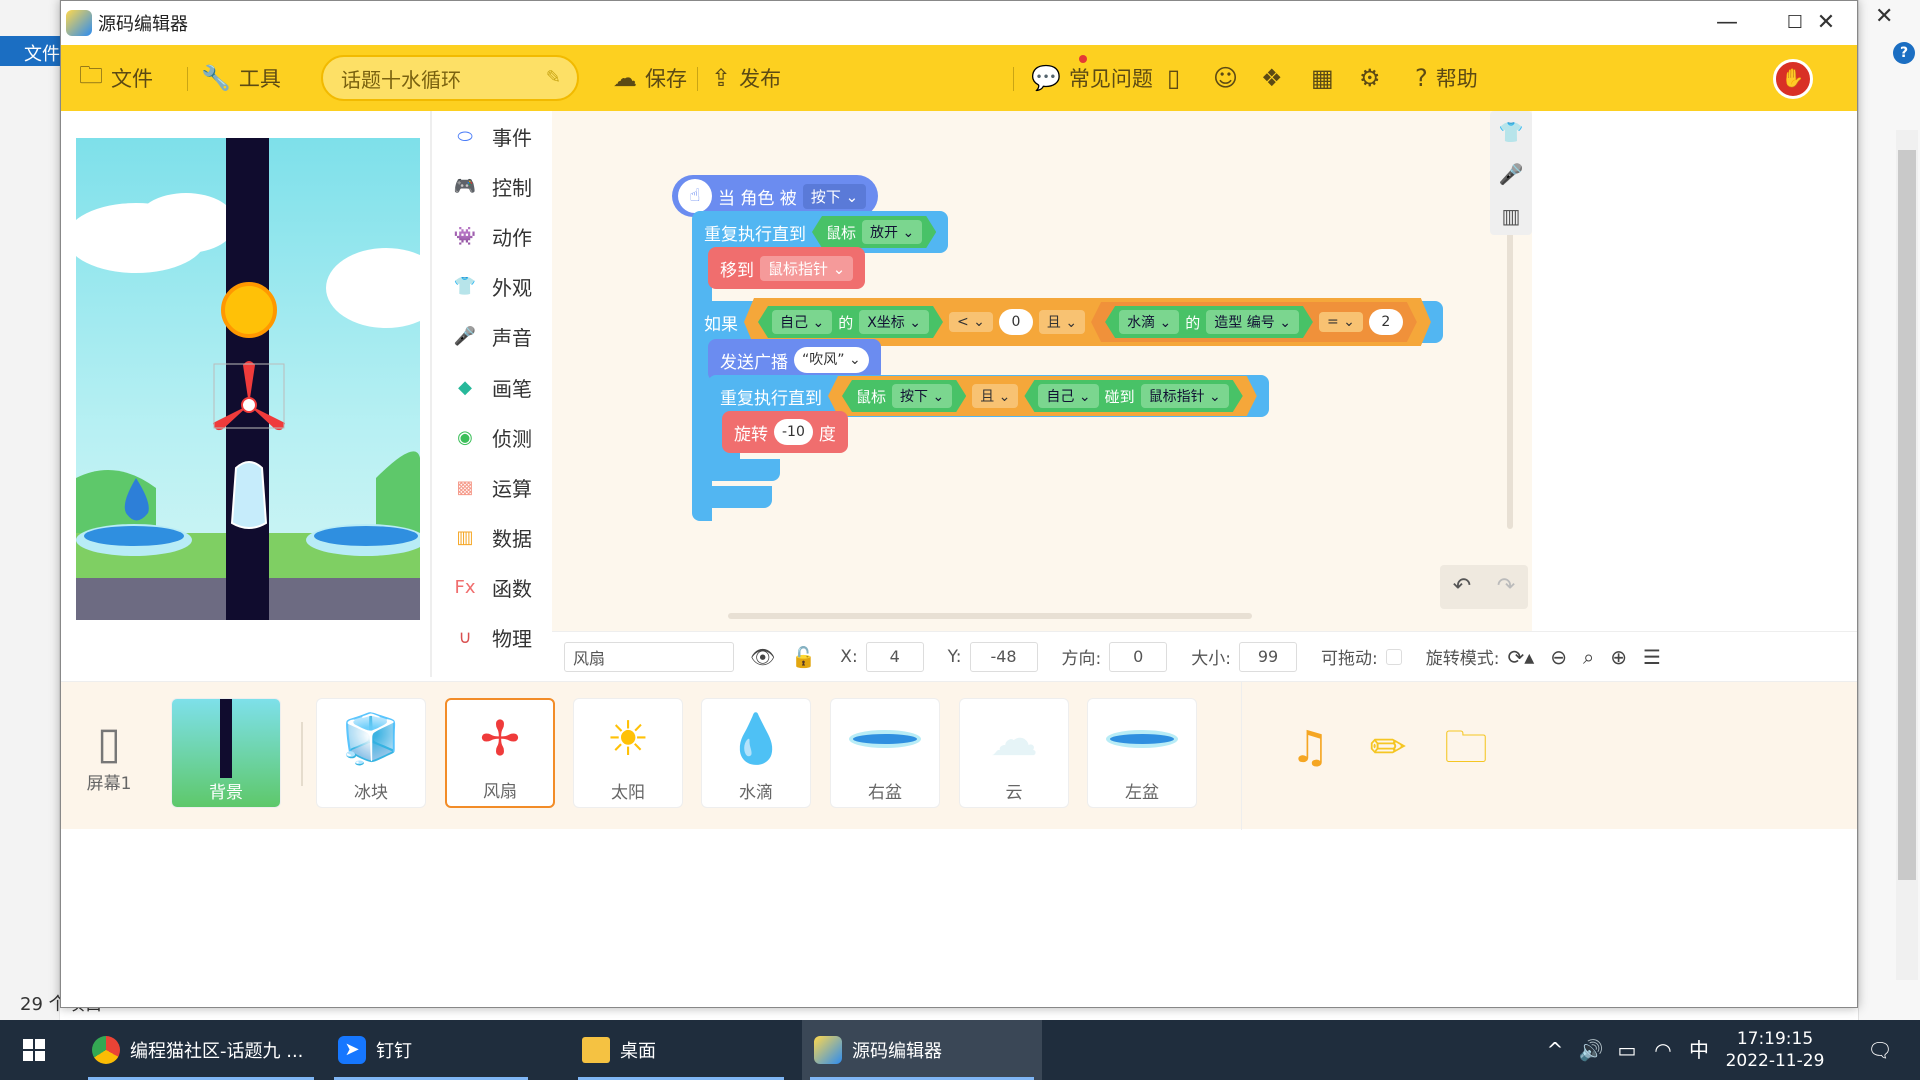  Describe the element at coordinates (492, 287) in the screenshot. I see `category-looks: 👕 外观` at that location.